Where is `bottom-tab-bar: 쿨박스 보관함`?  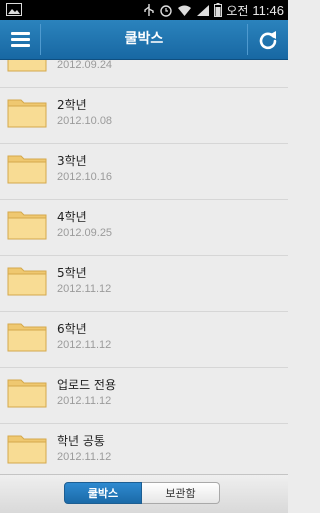
bottom-tab-bar: 쿨박스 보관함 is located at coordinates (144, 493).